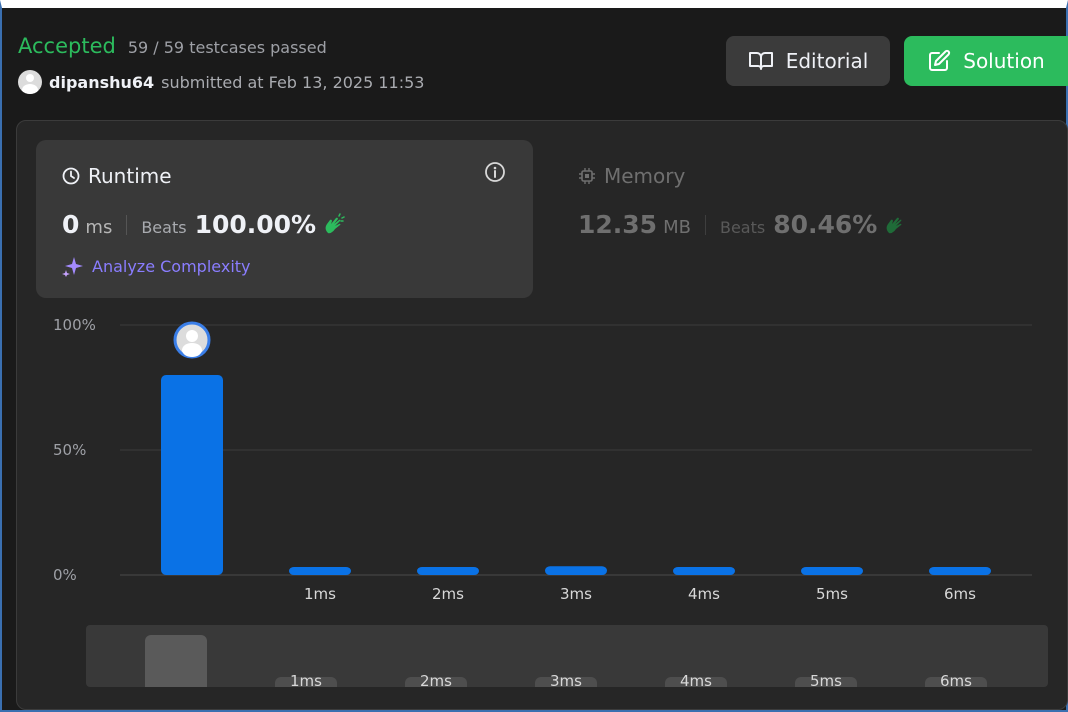  Describe the element at coordinates (567, 656) in the screenshot. I see `scrubber-overview: 1ms 2ms 3ms 4ms 5ms 6ms` at that location.